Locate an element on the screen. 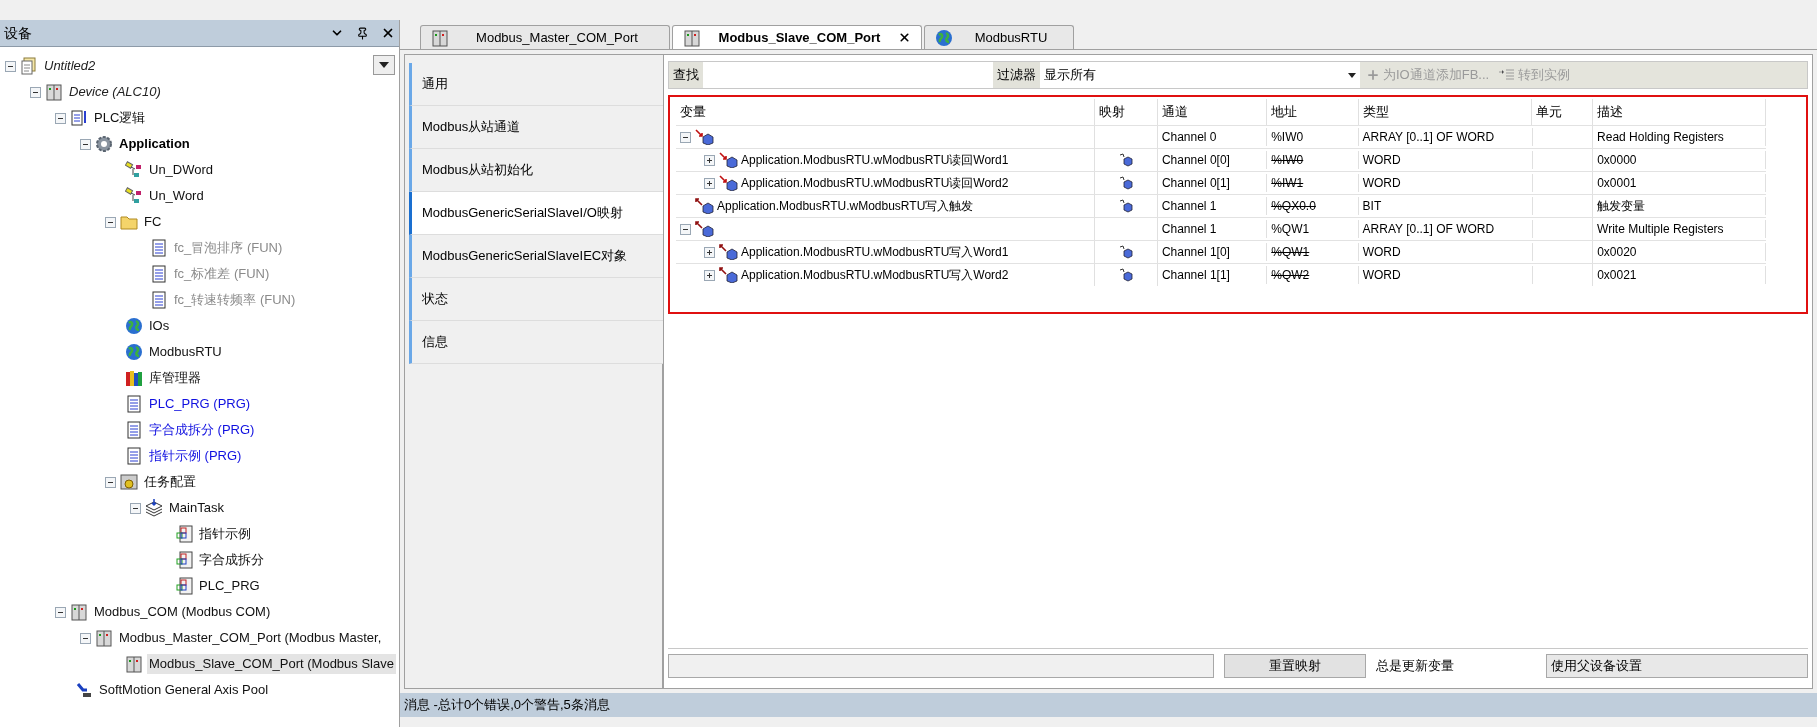 The image size is (1817, 727). table-cell: %QX0.0 is located at coordinates (1313, 206).